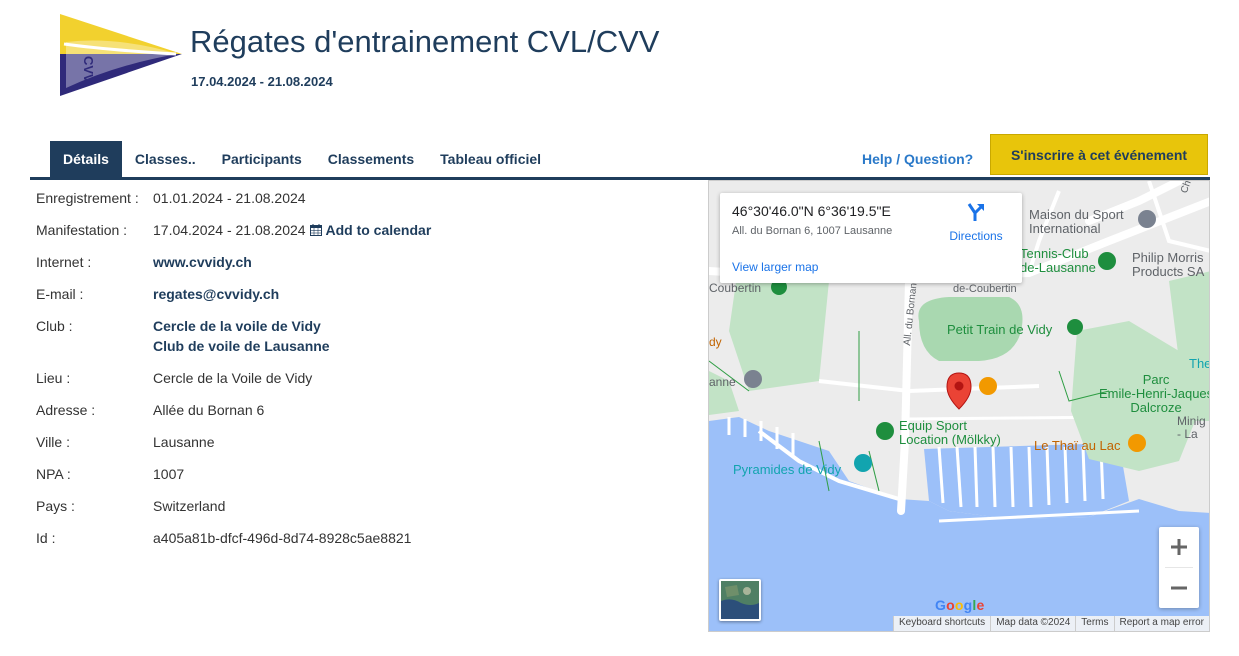  I want to click on petit-train-icon, so click(1075, 327).